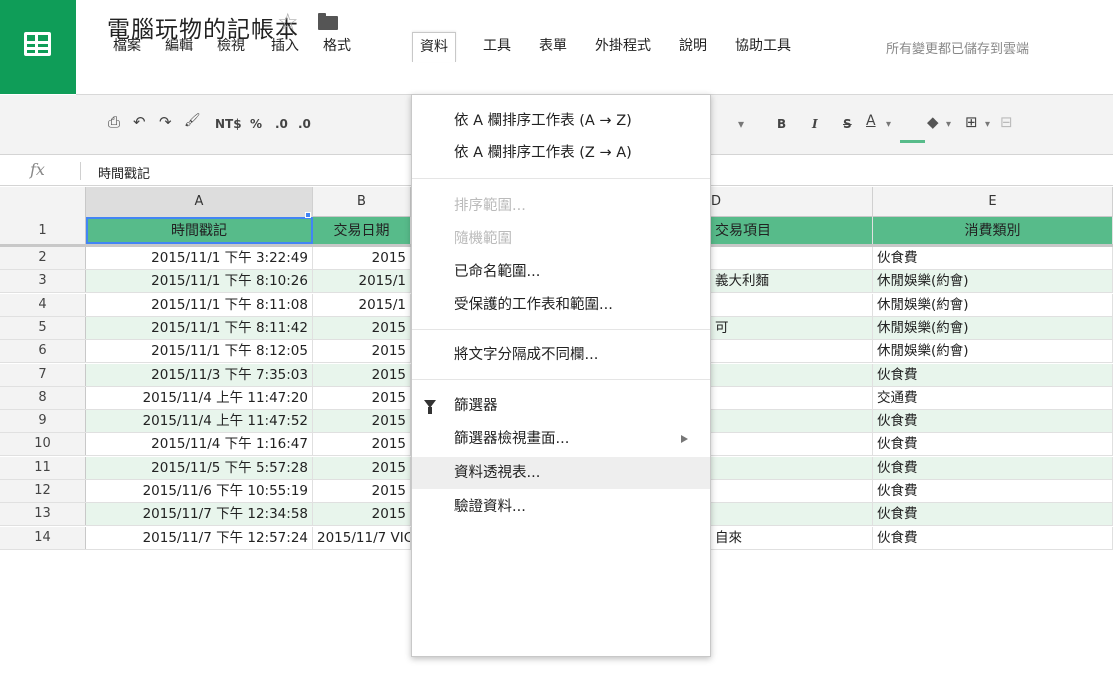  I want to click on row-number: 12, so click(43, 491).